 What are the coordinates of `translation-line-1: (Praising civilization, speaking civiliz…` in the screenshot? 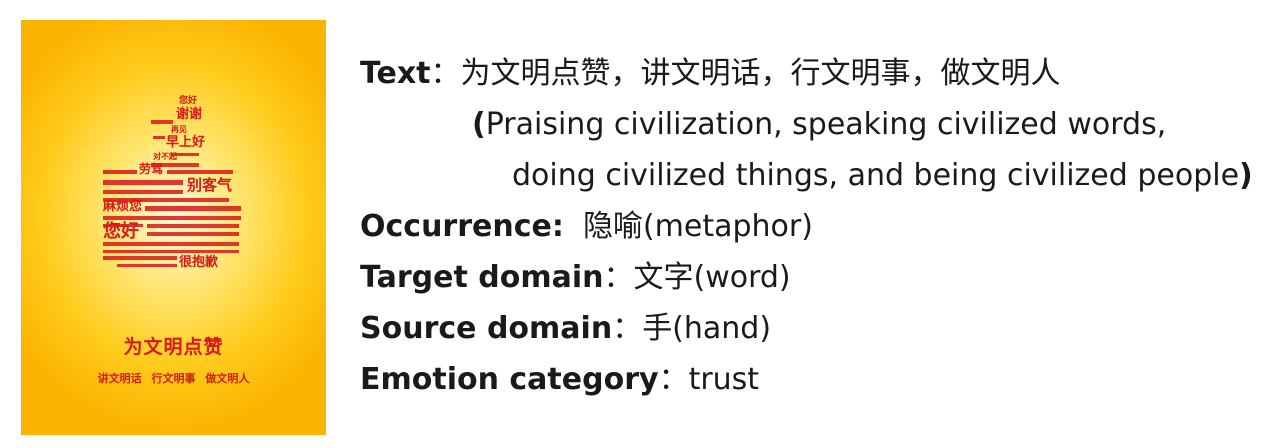 It's located at (806, 124).